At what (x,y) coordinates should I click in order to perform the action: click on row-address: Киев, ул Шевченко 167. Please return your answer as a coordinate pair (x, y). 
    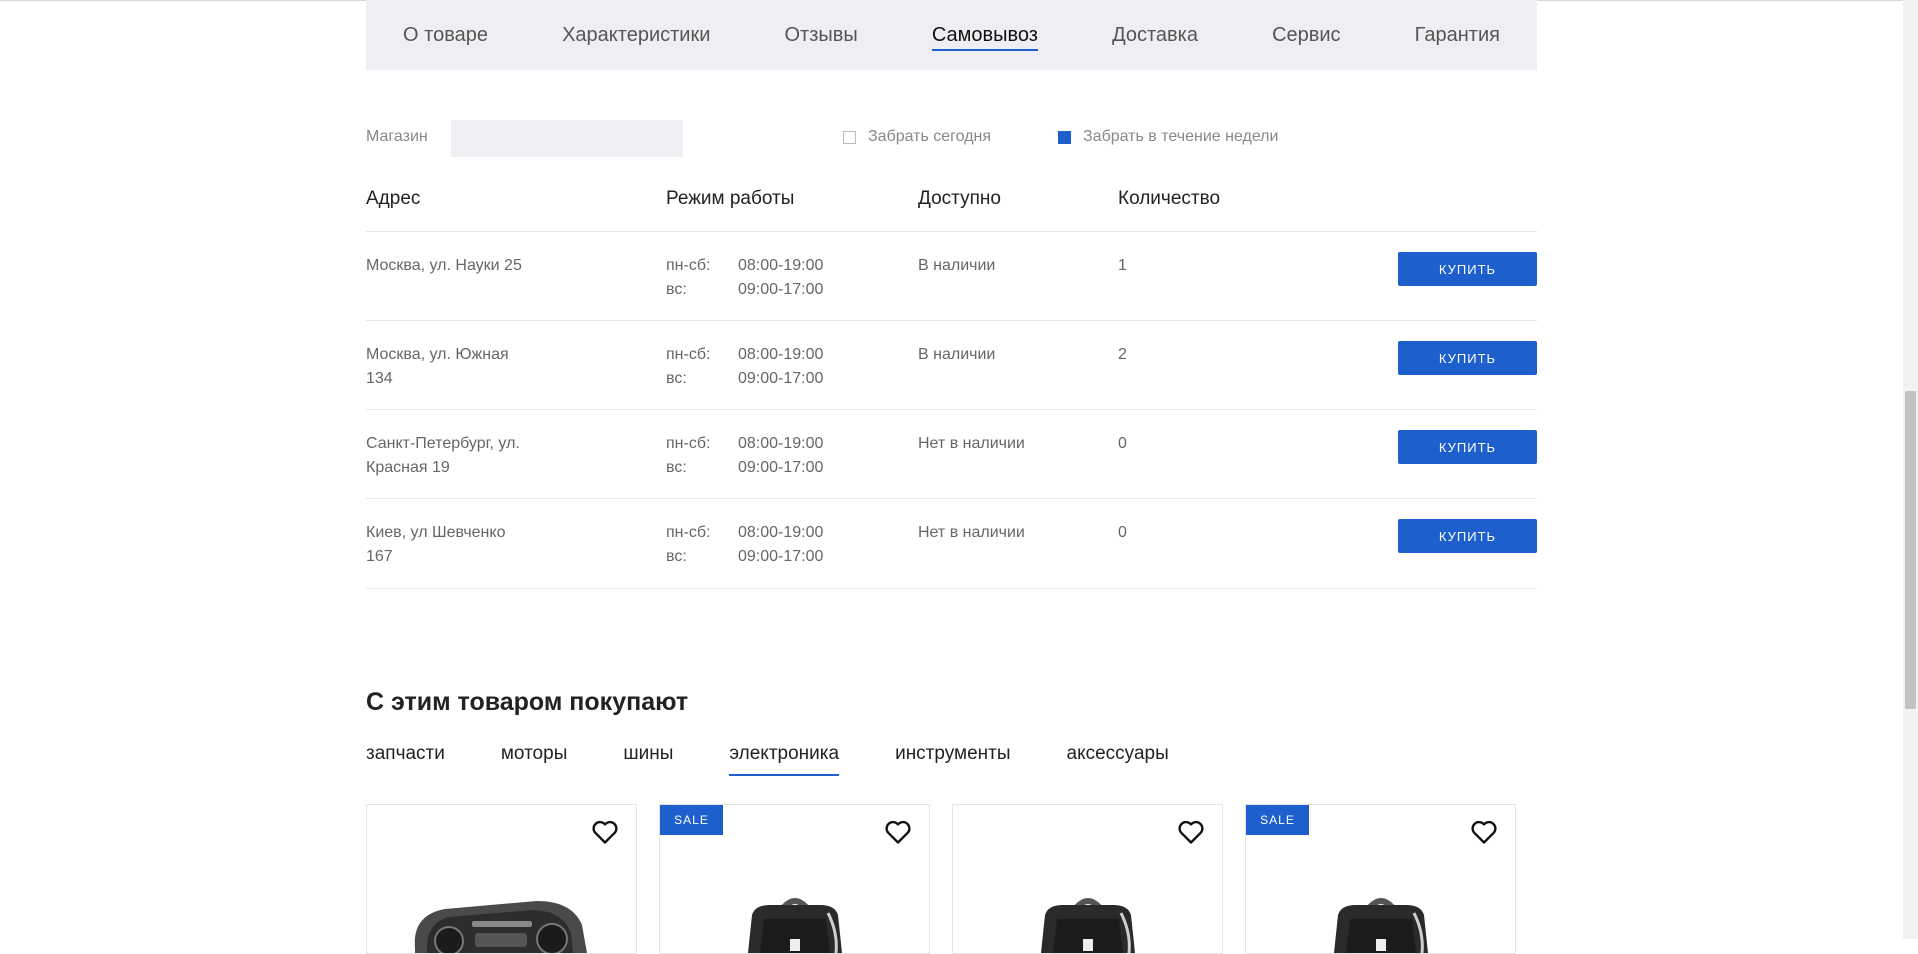
    Looking at the image, I should click on (436, 544).